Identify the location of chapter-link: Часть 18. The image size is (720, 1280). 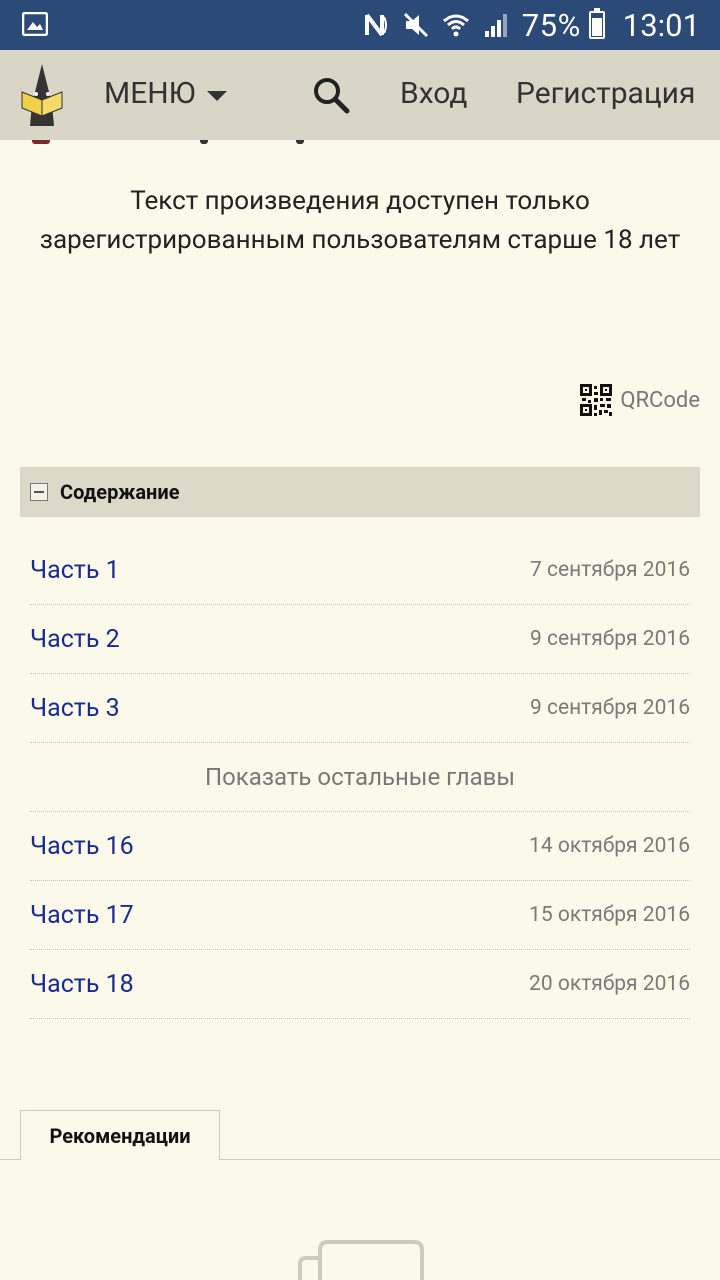
(82, 984).